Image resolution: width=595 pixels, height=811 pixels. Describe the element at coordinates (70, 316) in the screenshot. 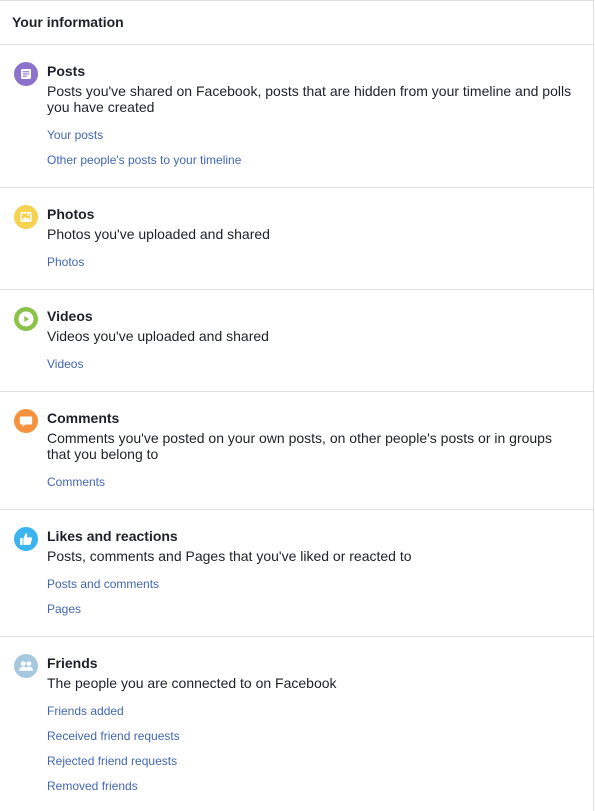

I see `section-title: Videos` at that location.